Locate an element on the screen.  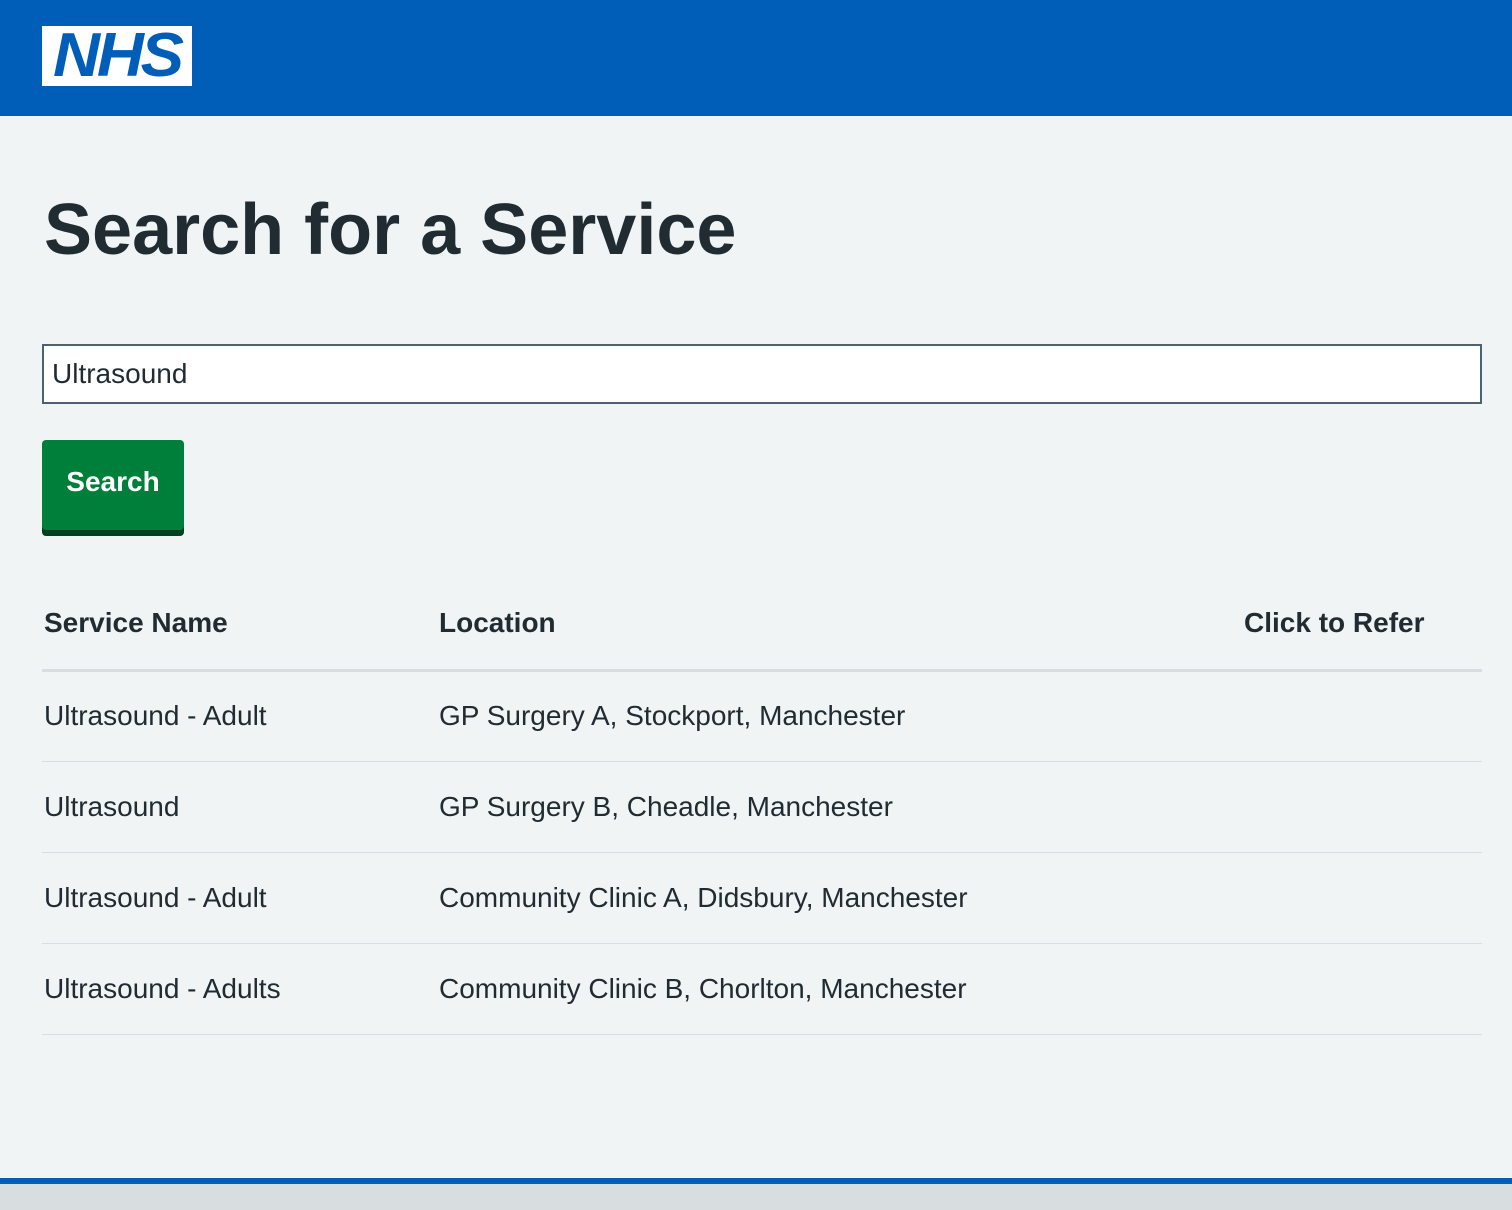
table-header-row: Service Name Location Click to Refer is located at coordinates (762, 624).